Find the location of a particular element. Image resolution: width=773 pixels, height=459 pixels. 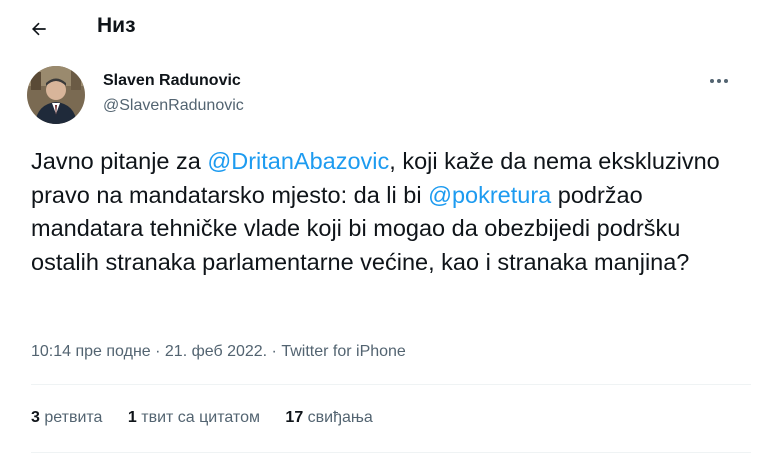

likes-stat: 17 свиђања is located at coordinates (328, 417).